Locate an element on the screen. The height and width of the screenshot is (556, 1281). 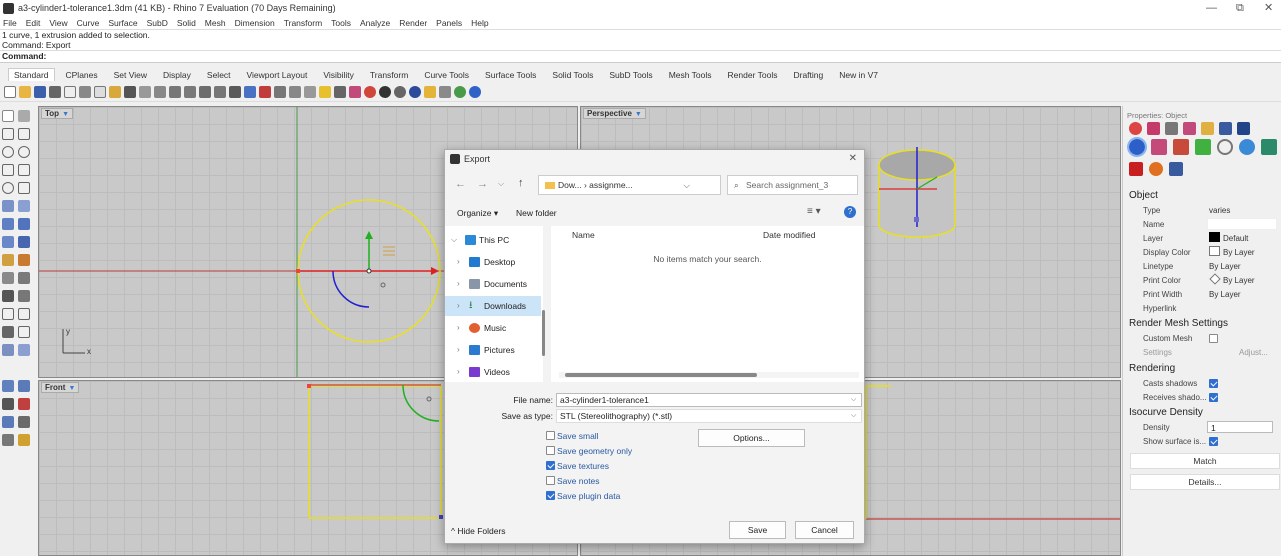
trim-icon is located at coordinates (8, 296).